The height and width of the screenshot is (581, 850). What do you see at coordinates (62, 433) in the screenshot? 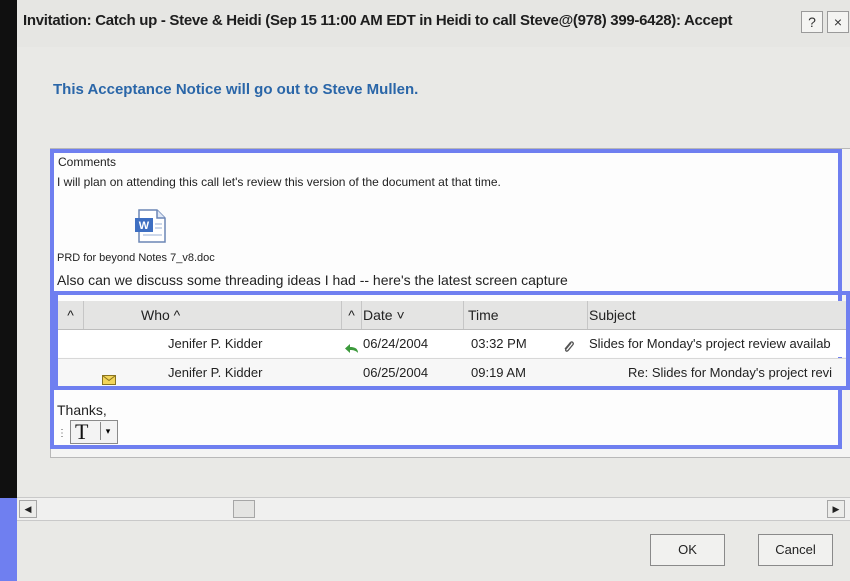
I see `toolbar-gripper: ⋮` at bounding box center [62, 433].